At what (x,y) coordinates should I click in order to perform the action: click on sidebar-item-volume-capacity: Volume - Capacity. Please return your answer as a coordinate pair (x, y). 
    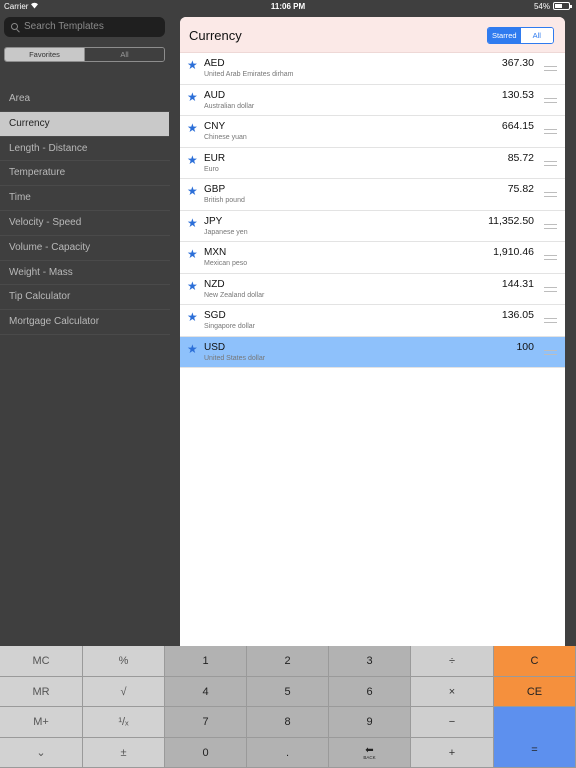
    Looking at the image, I should click on (85, 248).